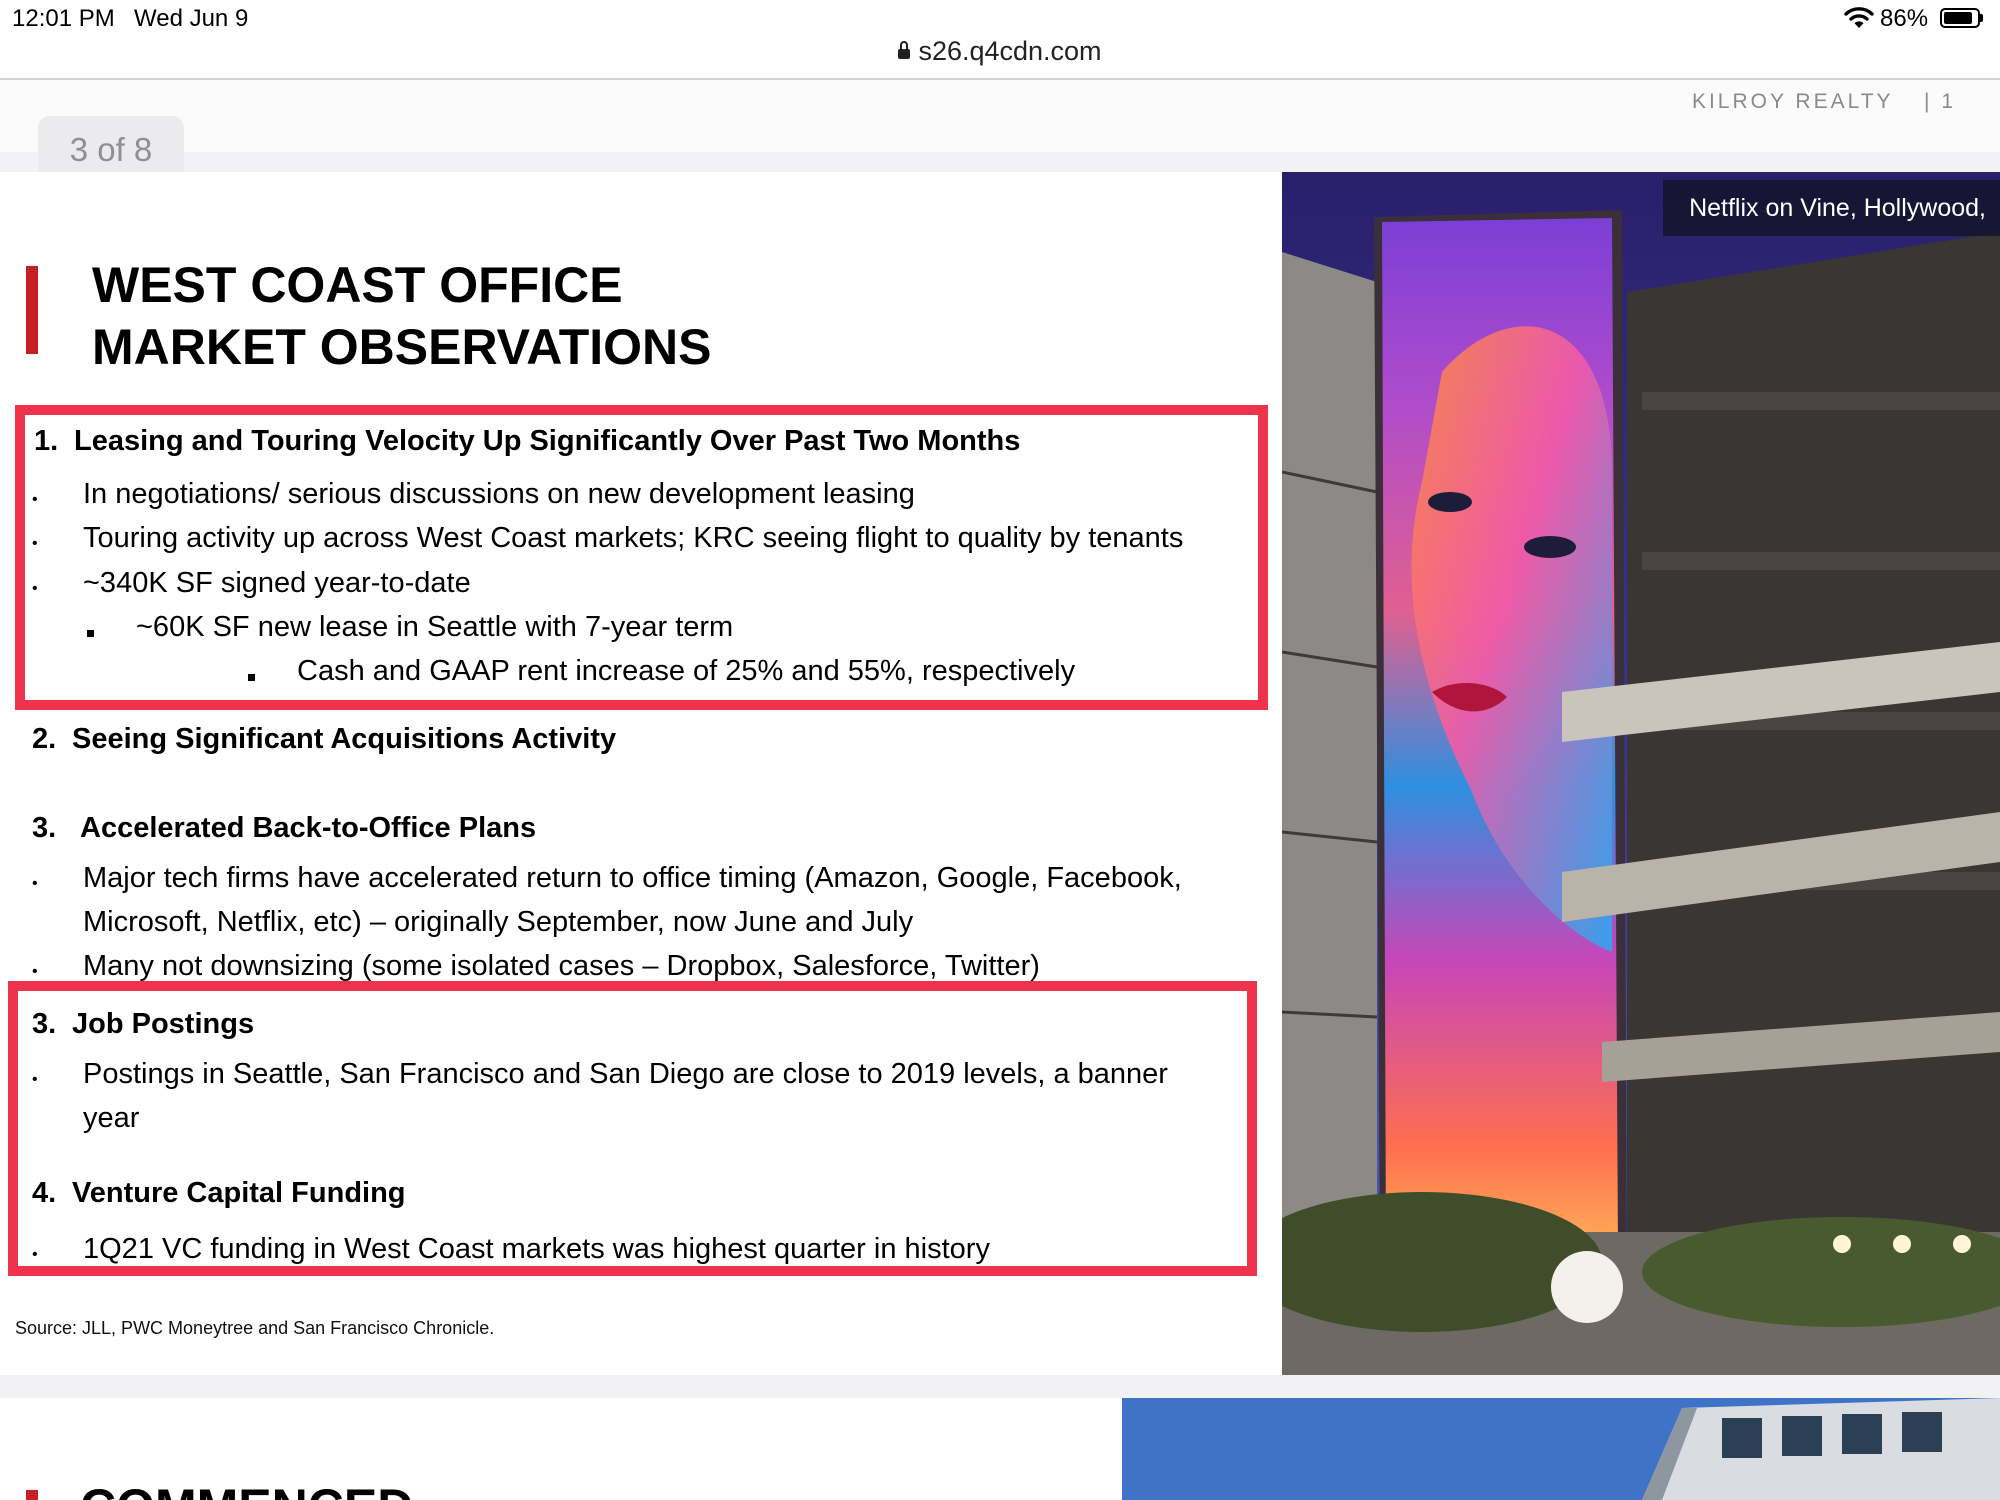 This screenshot has height=1500, width=2000. I want to click on title-line-1: WEST COAST OFFICE, so click(357, 285).